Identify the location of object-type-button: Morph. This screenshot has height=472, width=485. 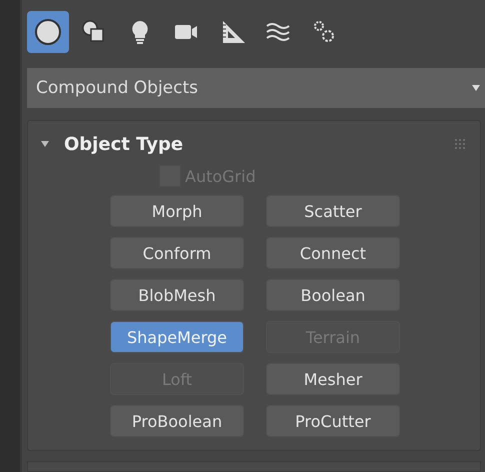
(177, 211).